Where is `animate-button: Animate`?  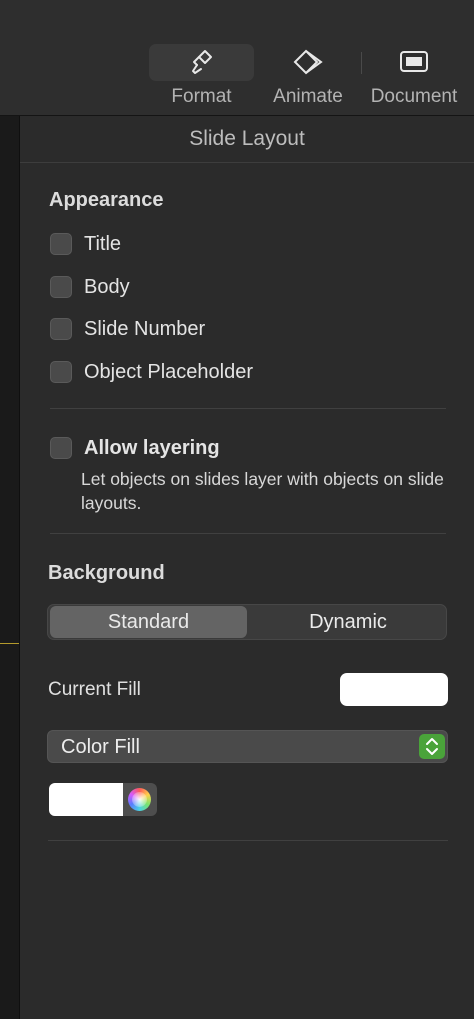
animate-button: Animate is located at coordinates (308, 78).